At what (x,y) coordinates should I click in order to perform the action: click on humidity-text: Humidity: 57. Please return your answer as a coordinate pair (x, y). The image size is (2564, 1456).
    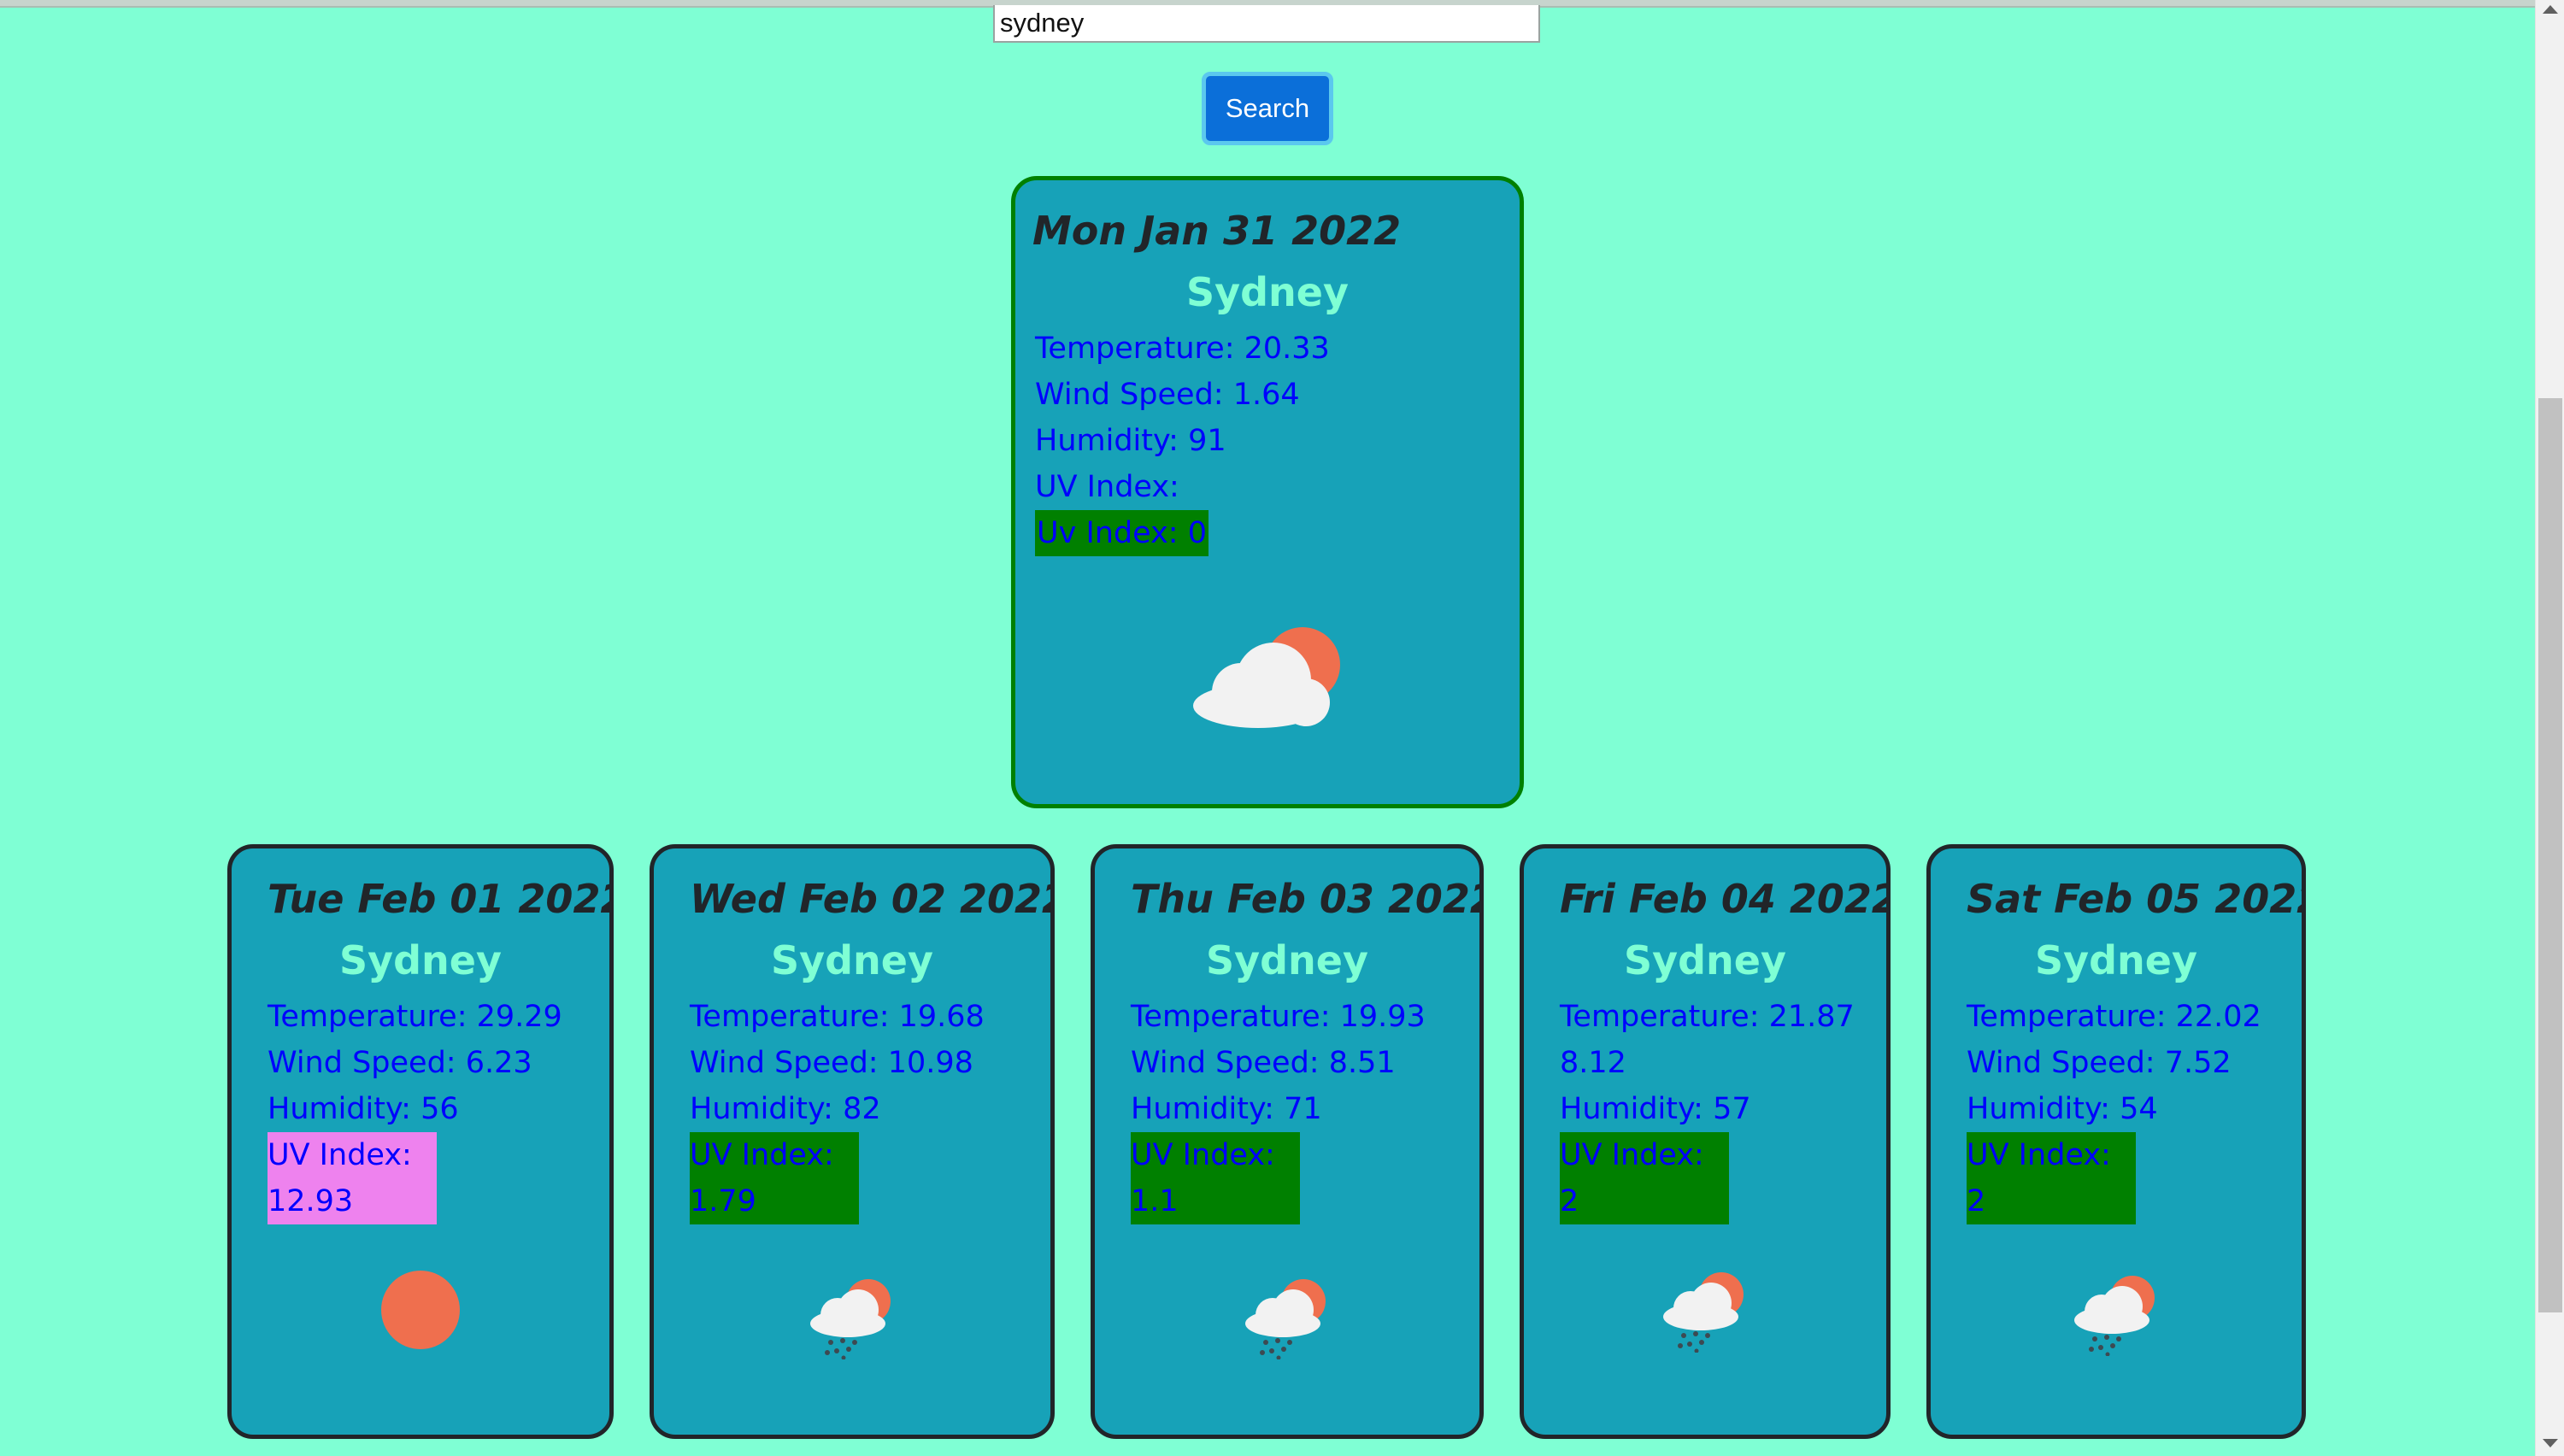
    Looking at the image, I should click on (1655, 1109).